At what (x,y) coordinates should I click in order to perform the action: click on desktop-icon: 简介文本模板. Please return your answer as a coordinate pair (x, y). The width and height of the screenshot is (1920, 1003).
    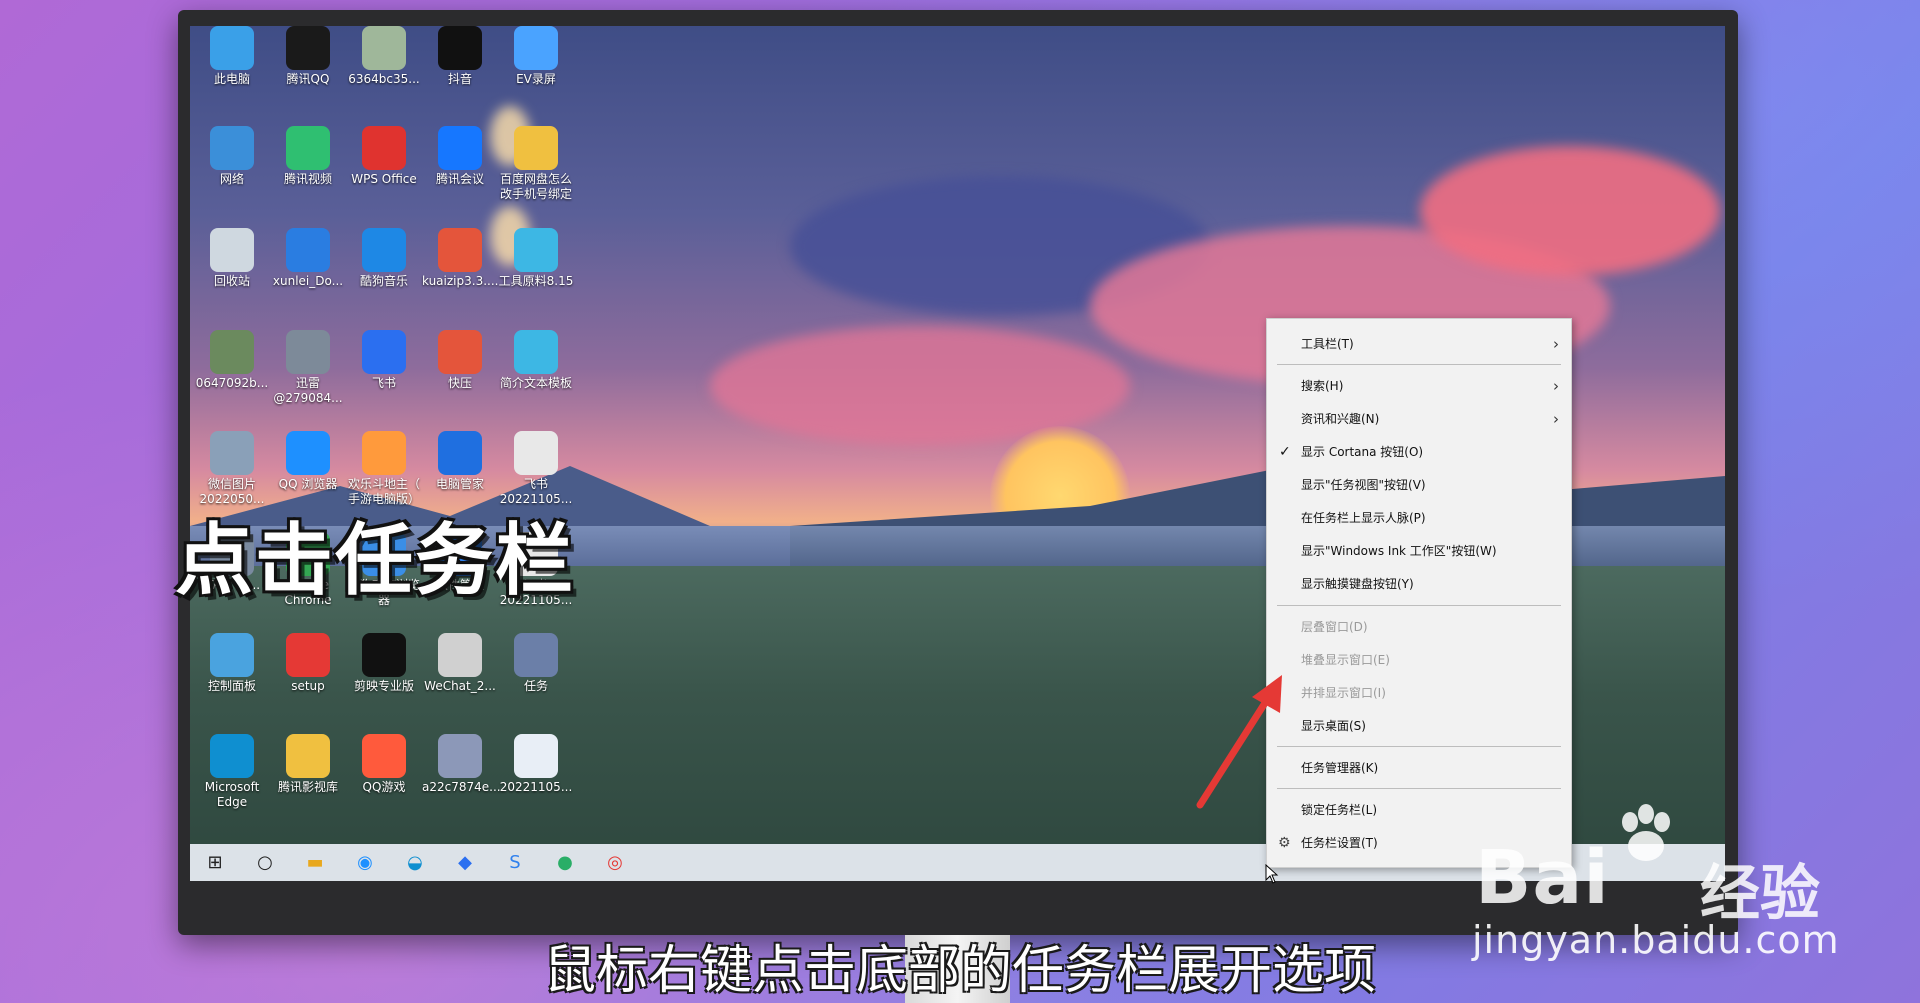
    Looking at the image, I should click on (536, 360).